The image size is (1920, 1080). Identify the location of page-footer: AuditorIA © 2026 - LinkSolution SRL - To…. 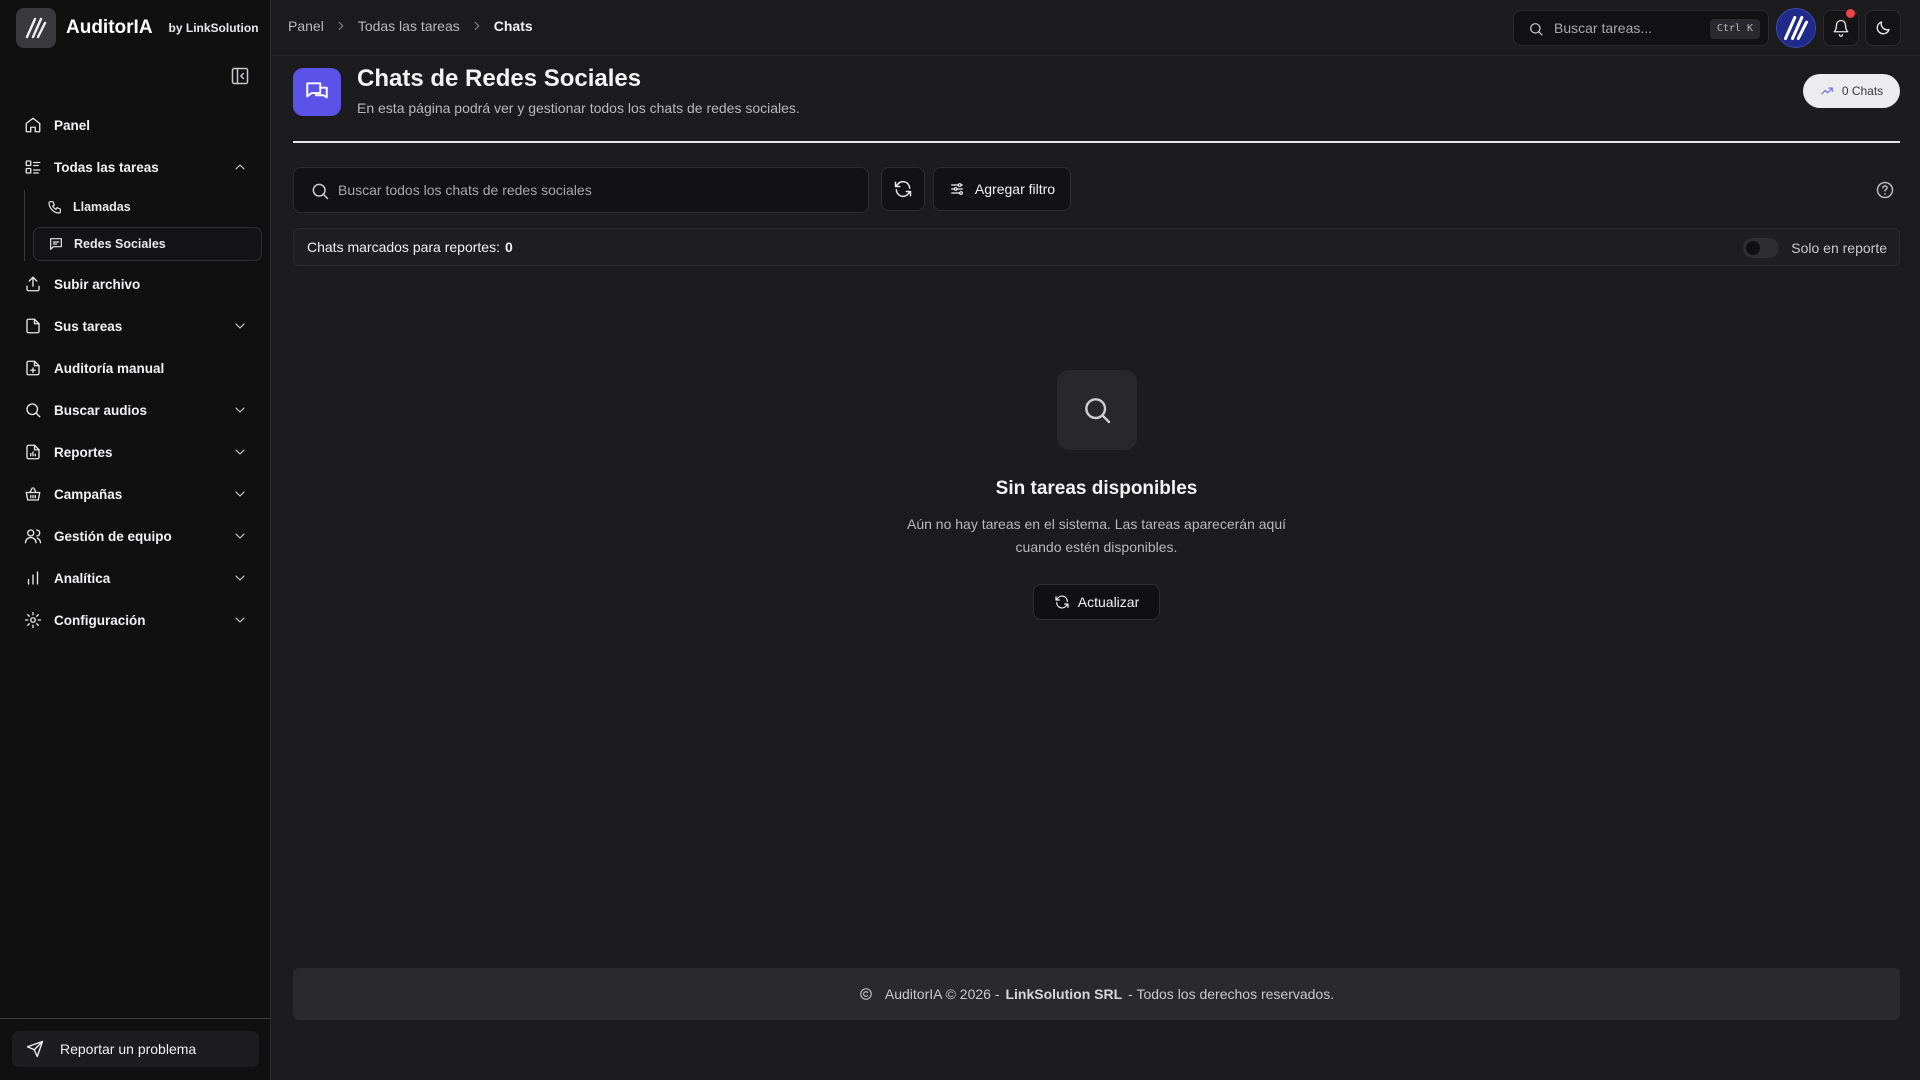
(1096, 994).